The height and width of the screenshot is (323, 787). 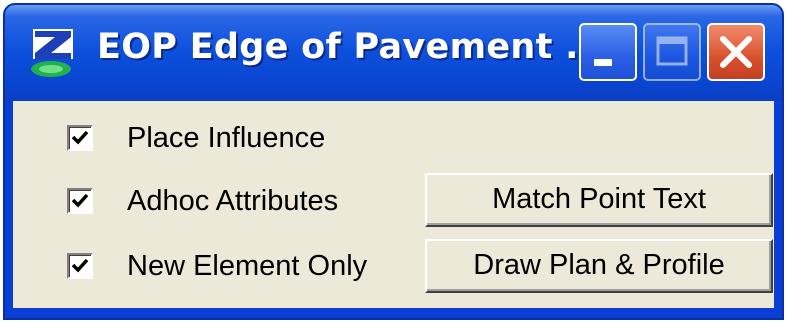 What do you see at coordinates (603, 62) in the screenshot?
I see `minimize-icon` at bounding box center [603, 62].